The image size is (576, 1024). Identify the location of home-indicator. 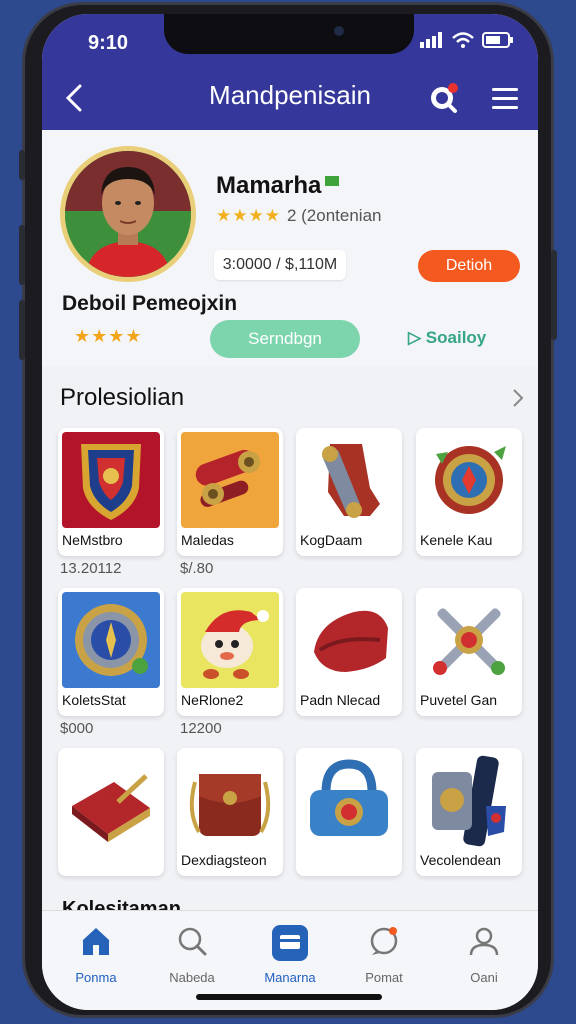
(289, 997).